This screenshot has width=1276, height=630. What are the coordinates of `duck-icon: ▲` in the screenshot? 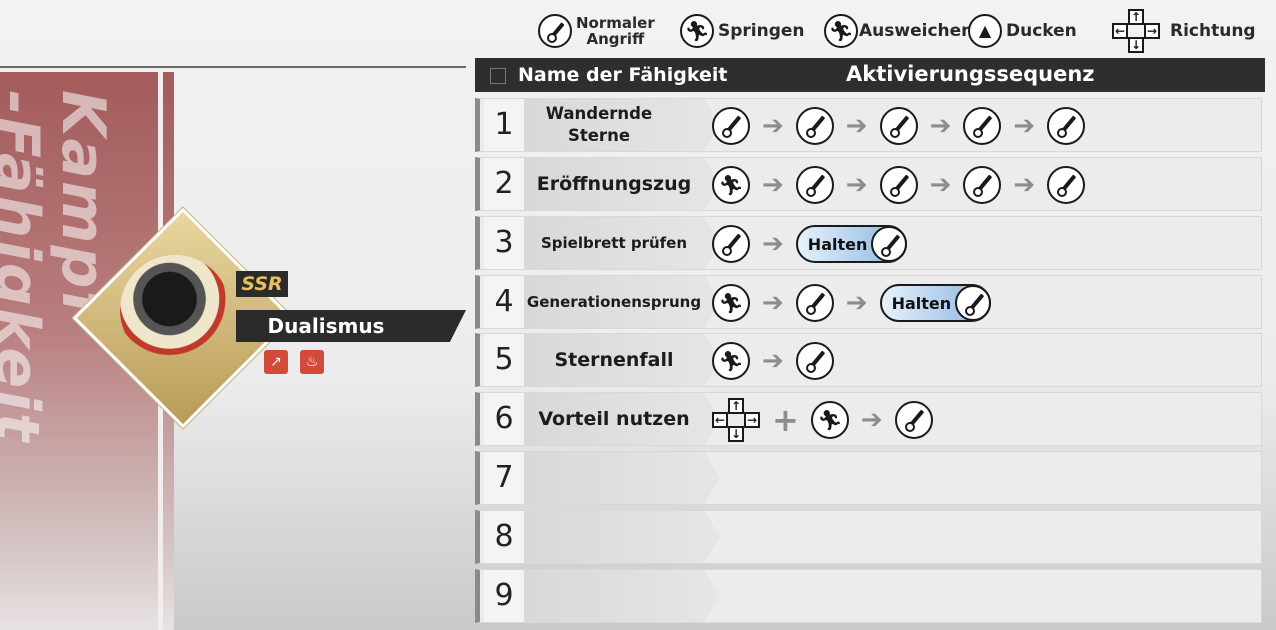 It's located at (985, 31).